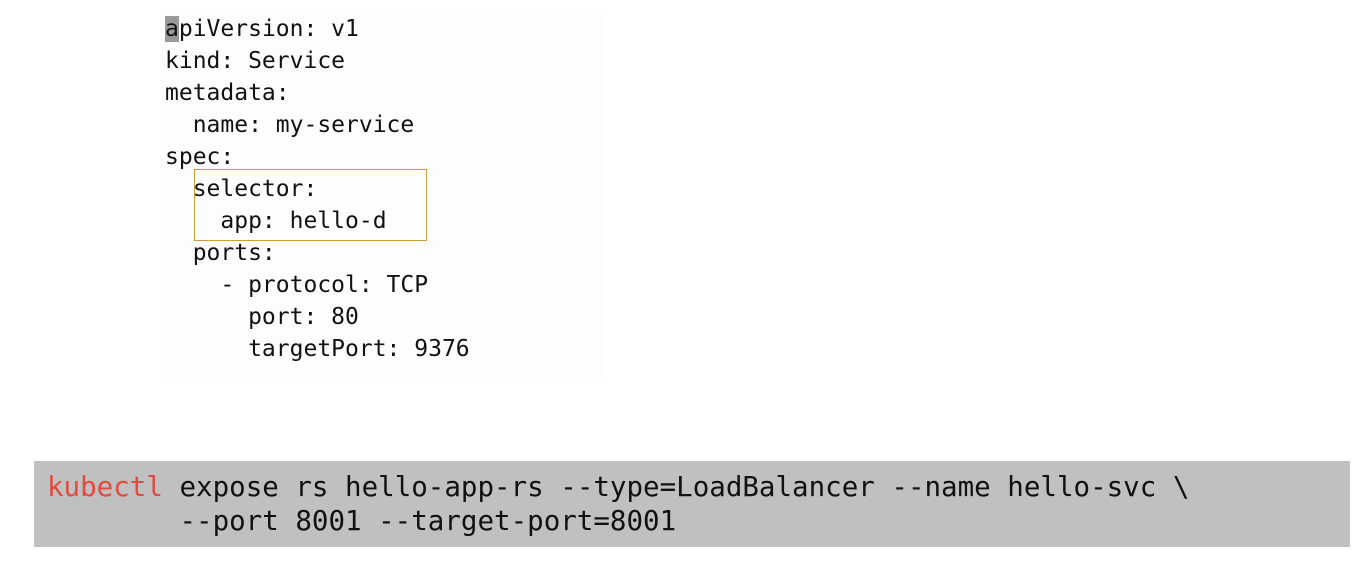 This screenshot has height=578, width=1366. Describe the element at coordinates (220, 253) in the screenshot. I see `yaml-line-ports: ports:` at that location.